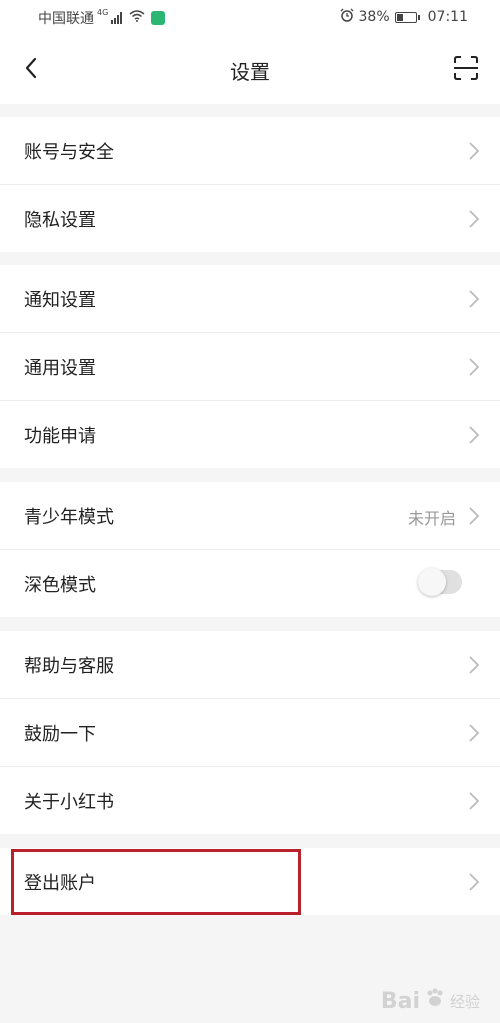 The height and width of the screenshot is (1023, 500). What do you see at coordinates (137, 18) in the screenshot?
I see `wifi-icon` at bounding box center [137, 18].